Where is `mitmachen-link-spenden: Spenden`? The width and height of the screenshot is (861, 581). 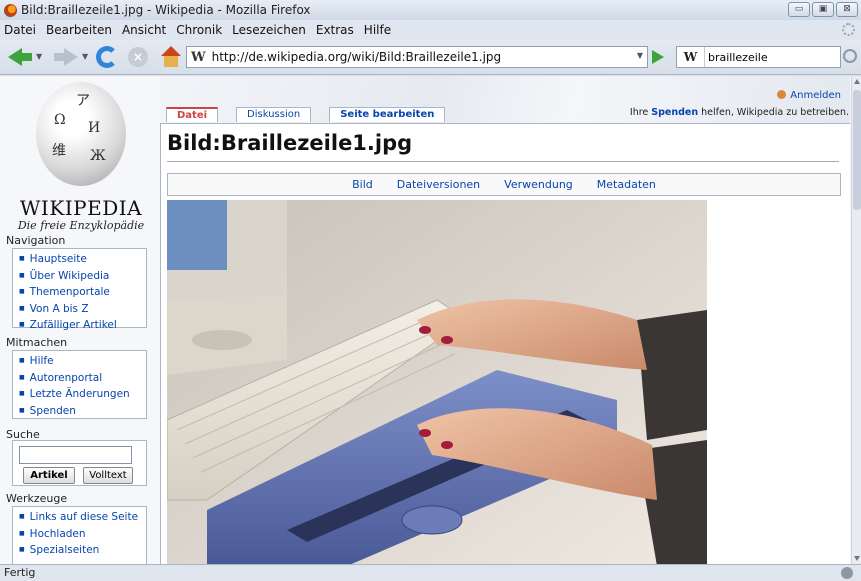
mitmachen-link-spenden: Spenden is located at coordinates (80, 412).